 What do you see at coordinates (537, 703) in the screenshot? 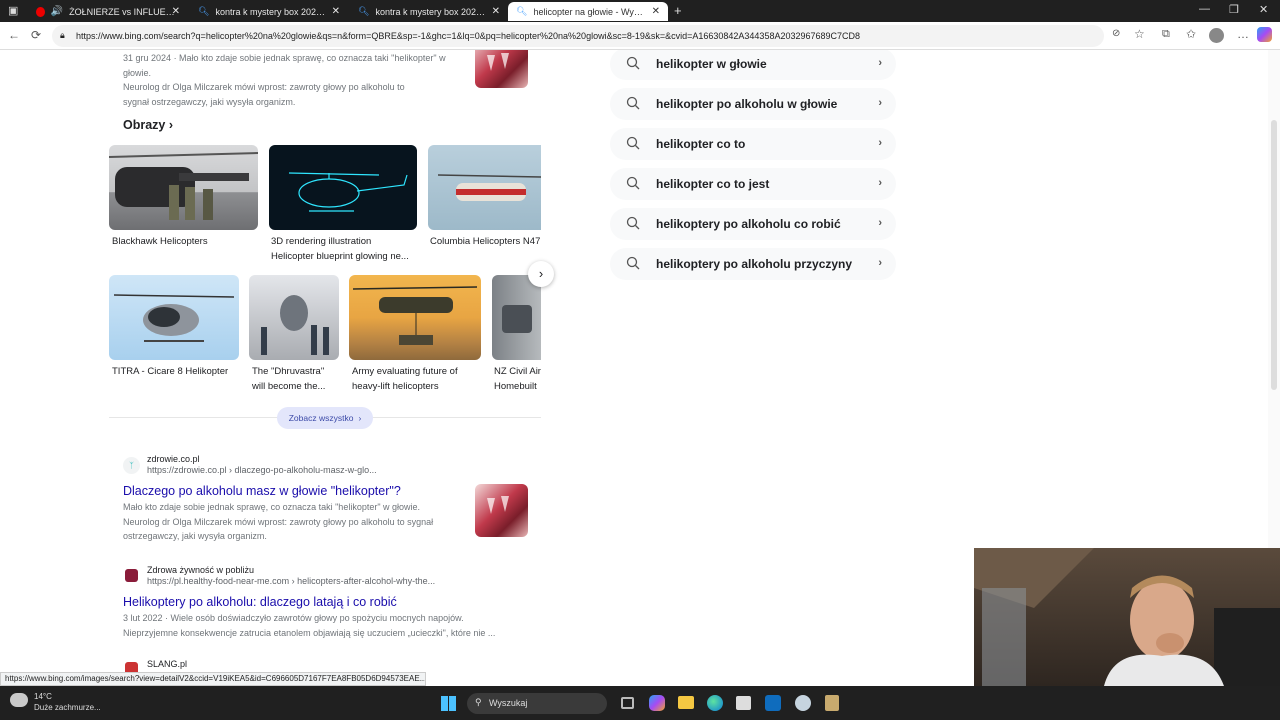
I see `taskbar-search: ⚲ Wyszukaj` at bounding box center [537, 703].